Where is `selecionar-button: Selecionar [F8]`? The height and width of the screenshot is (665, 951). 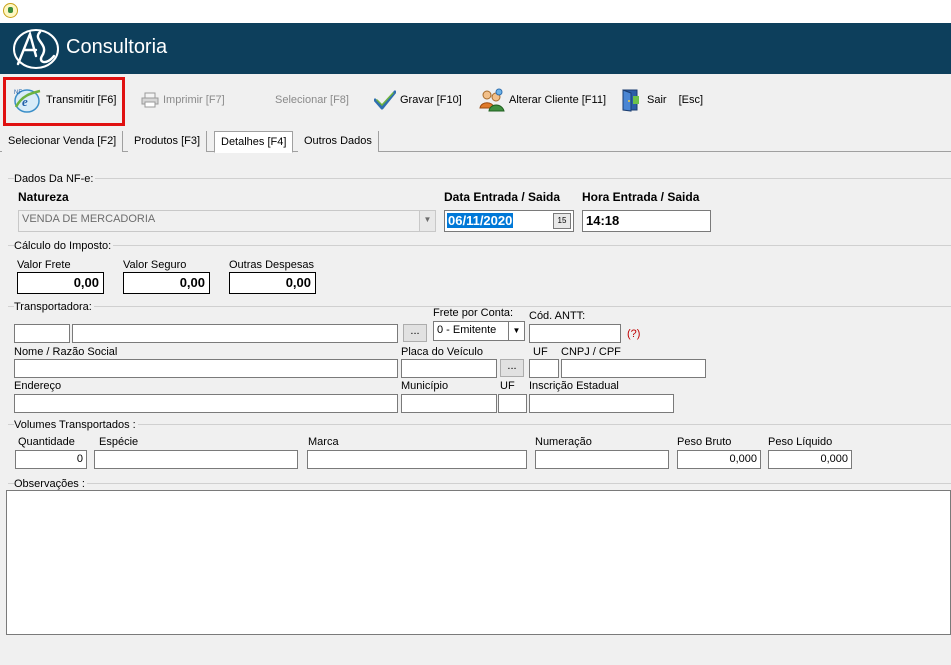 selecionar-button: Selecionar [F8] is located at coordinates (312, 100).